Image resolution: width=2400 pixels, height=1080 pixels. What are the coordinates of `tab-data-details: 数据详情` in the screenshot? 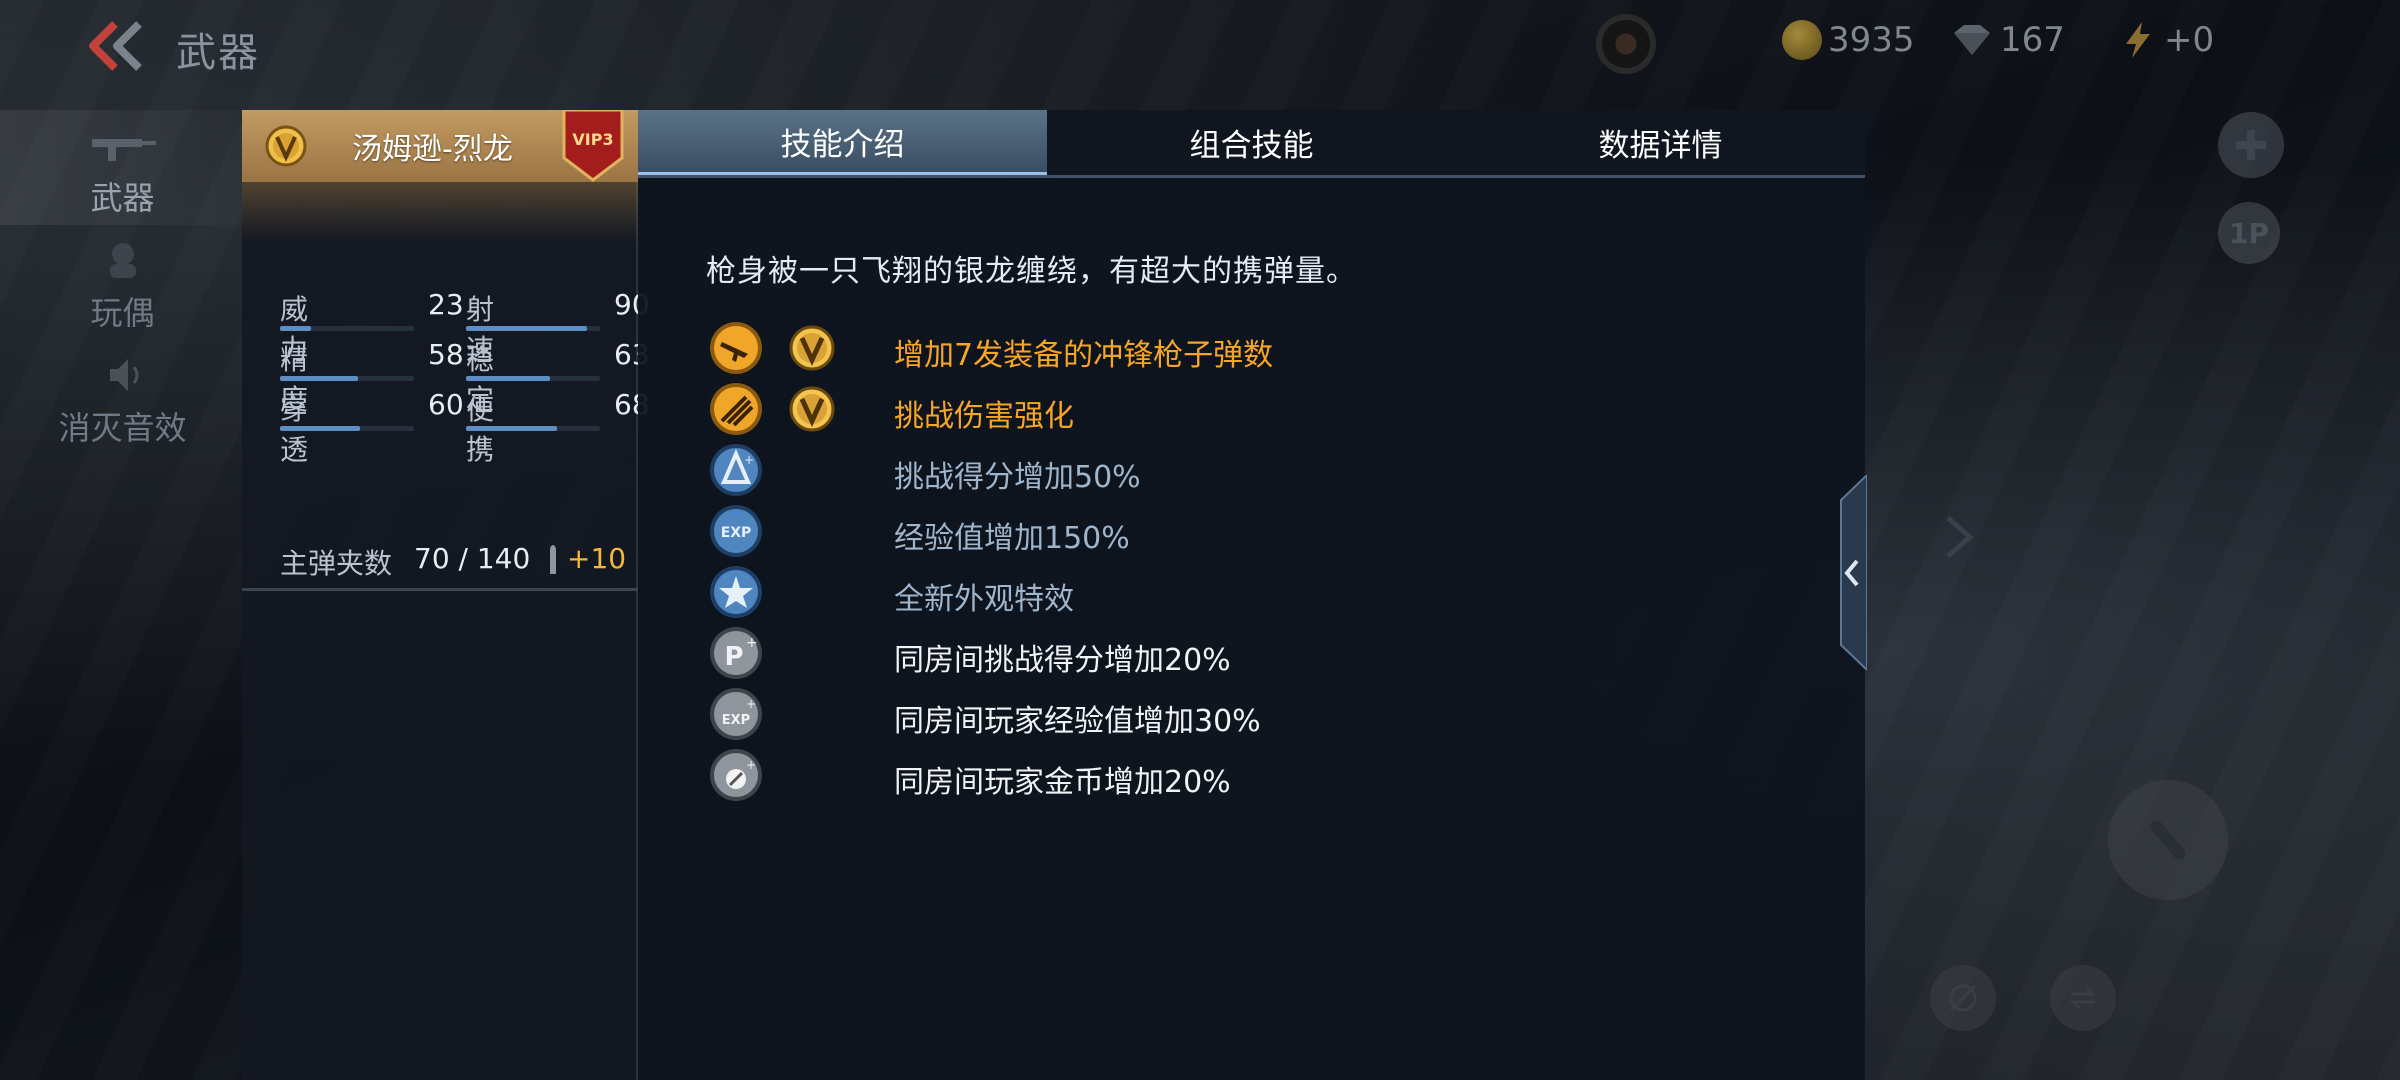 It's located at (1660, 142).